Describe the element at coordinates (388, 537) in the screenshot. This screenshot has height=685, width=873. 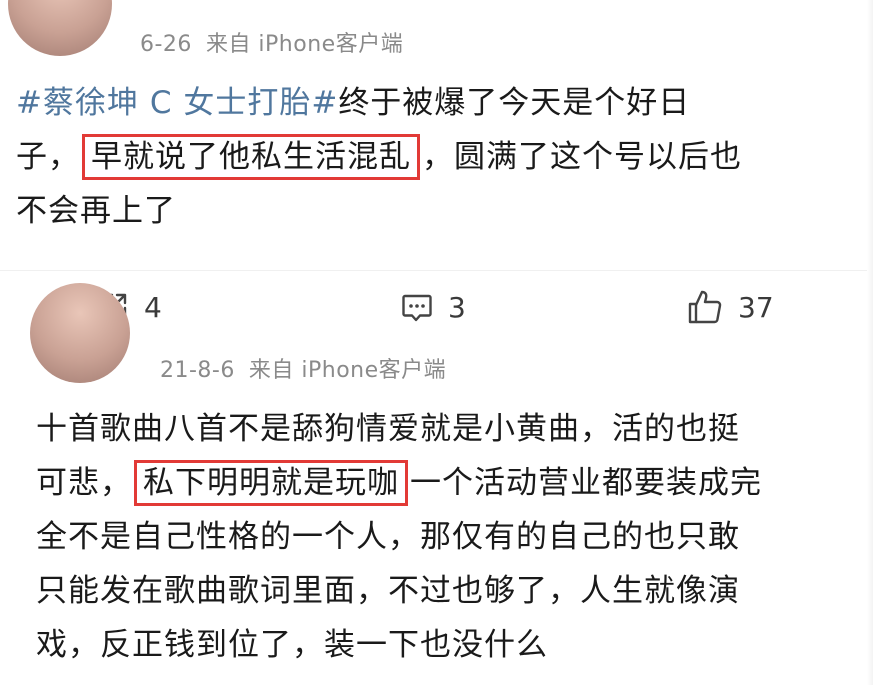
I see `reply-line: 全不是自己性格的一个人，那仅有的自己的也只敢` at that location.